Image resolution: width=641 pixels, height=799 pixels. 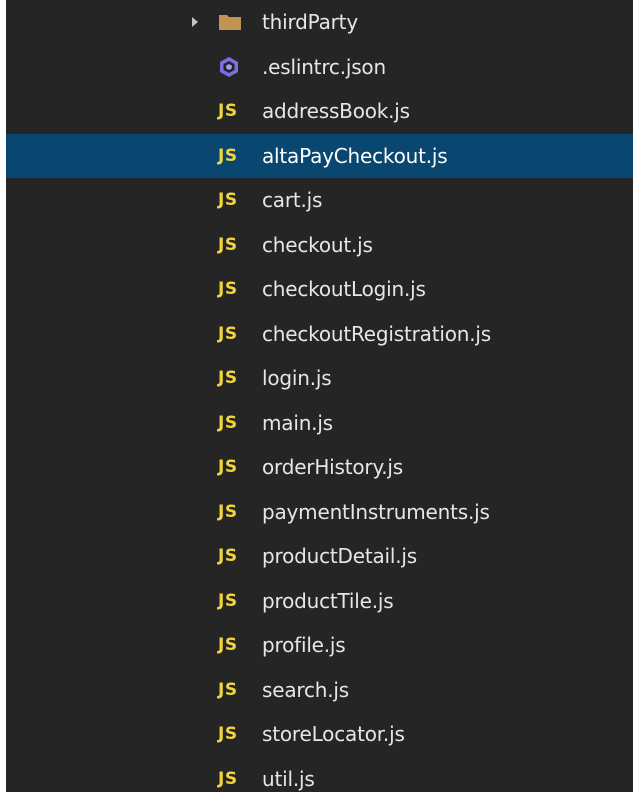 I want to click on tree-item-label: checkout.js, so click(x=317, y=244).